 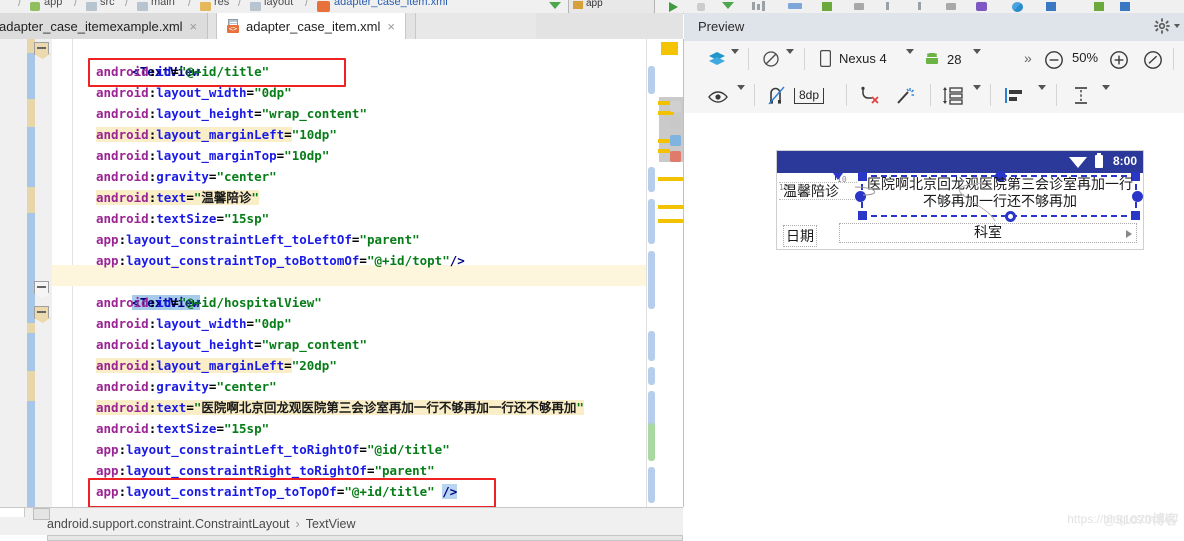 I want to click on tab-adapter-case-item: <> adapter_case_item.xml ×, so click(x=311, y=26).